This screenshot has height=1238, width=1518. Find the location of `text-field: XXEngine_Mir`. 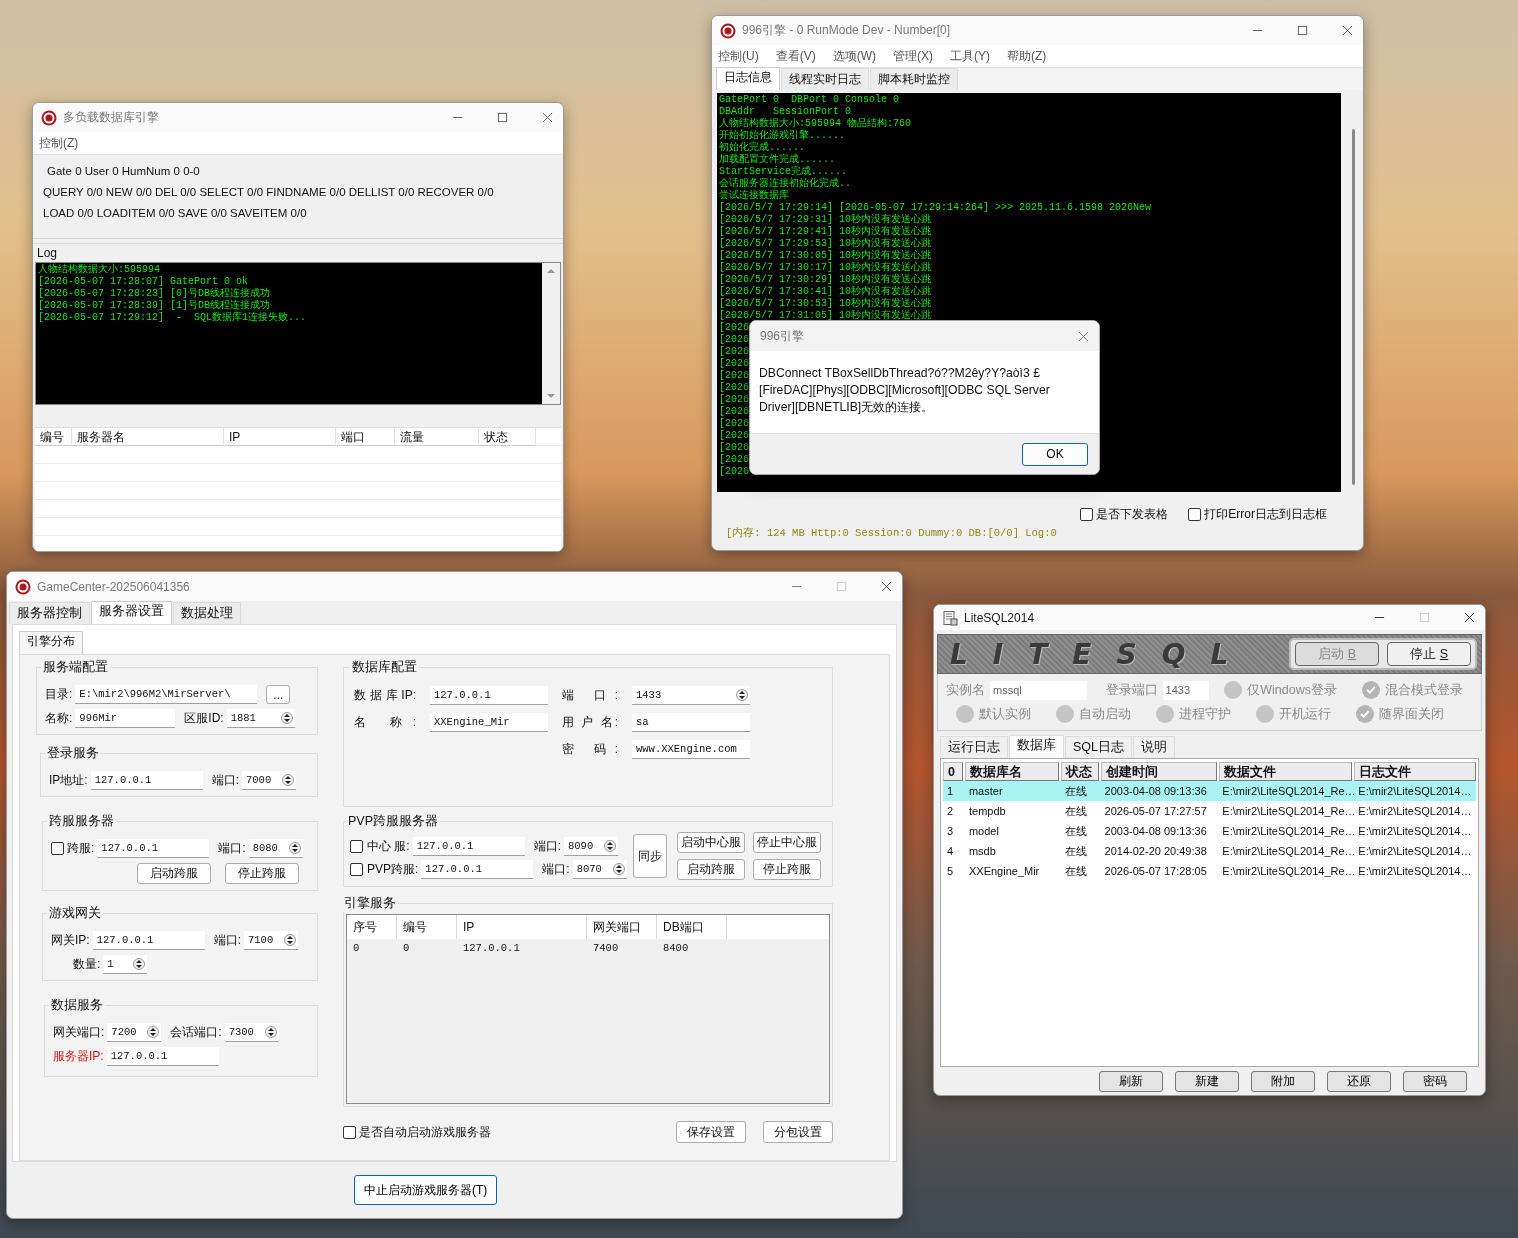

text-field: XXEngine_Mir is located at coordinates (489, 722).